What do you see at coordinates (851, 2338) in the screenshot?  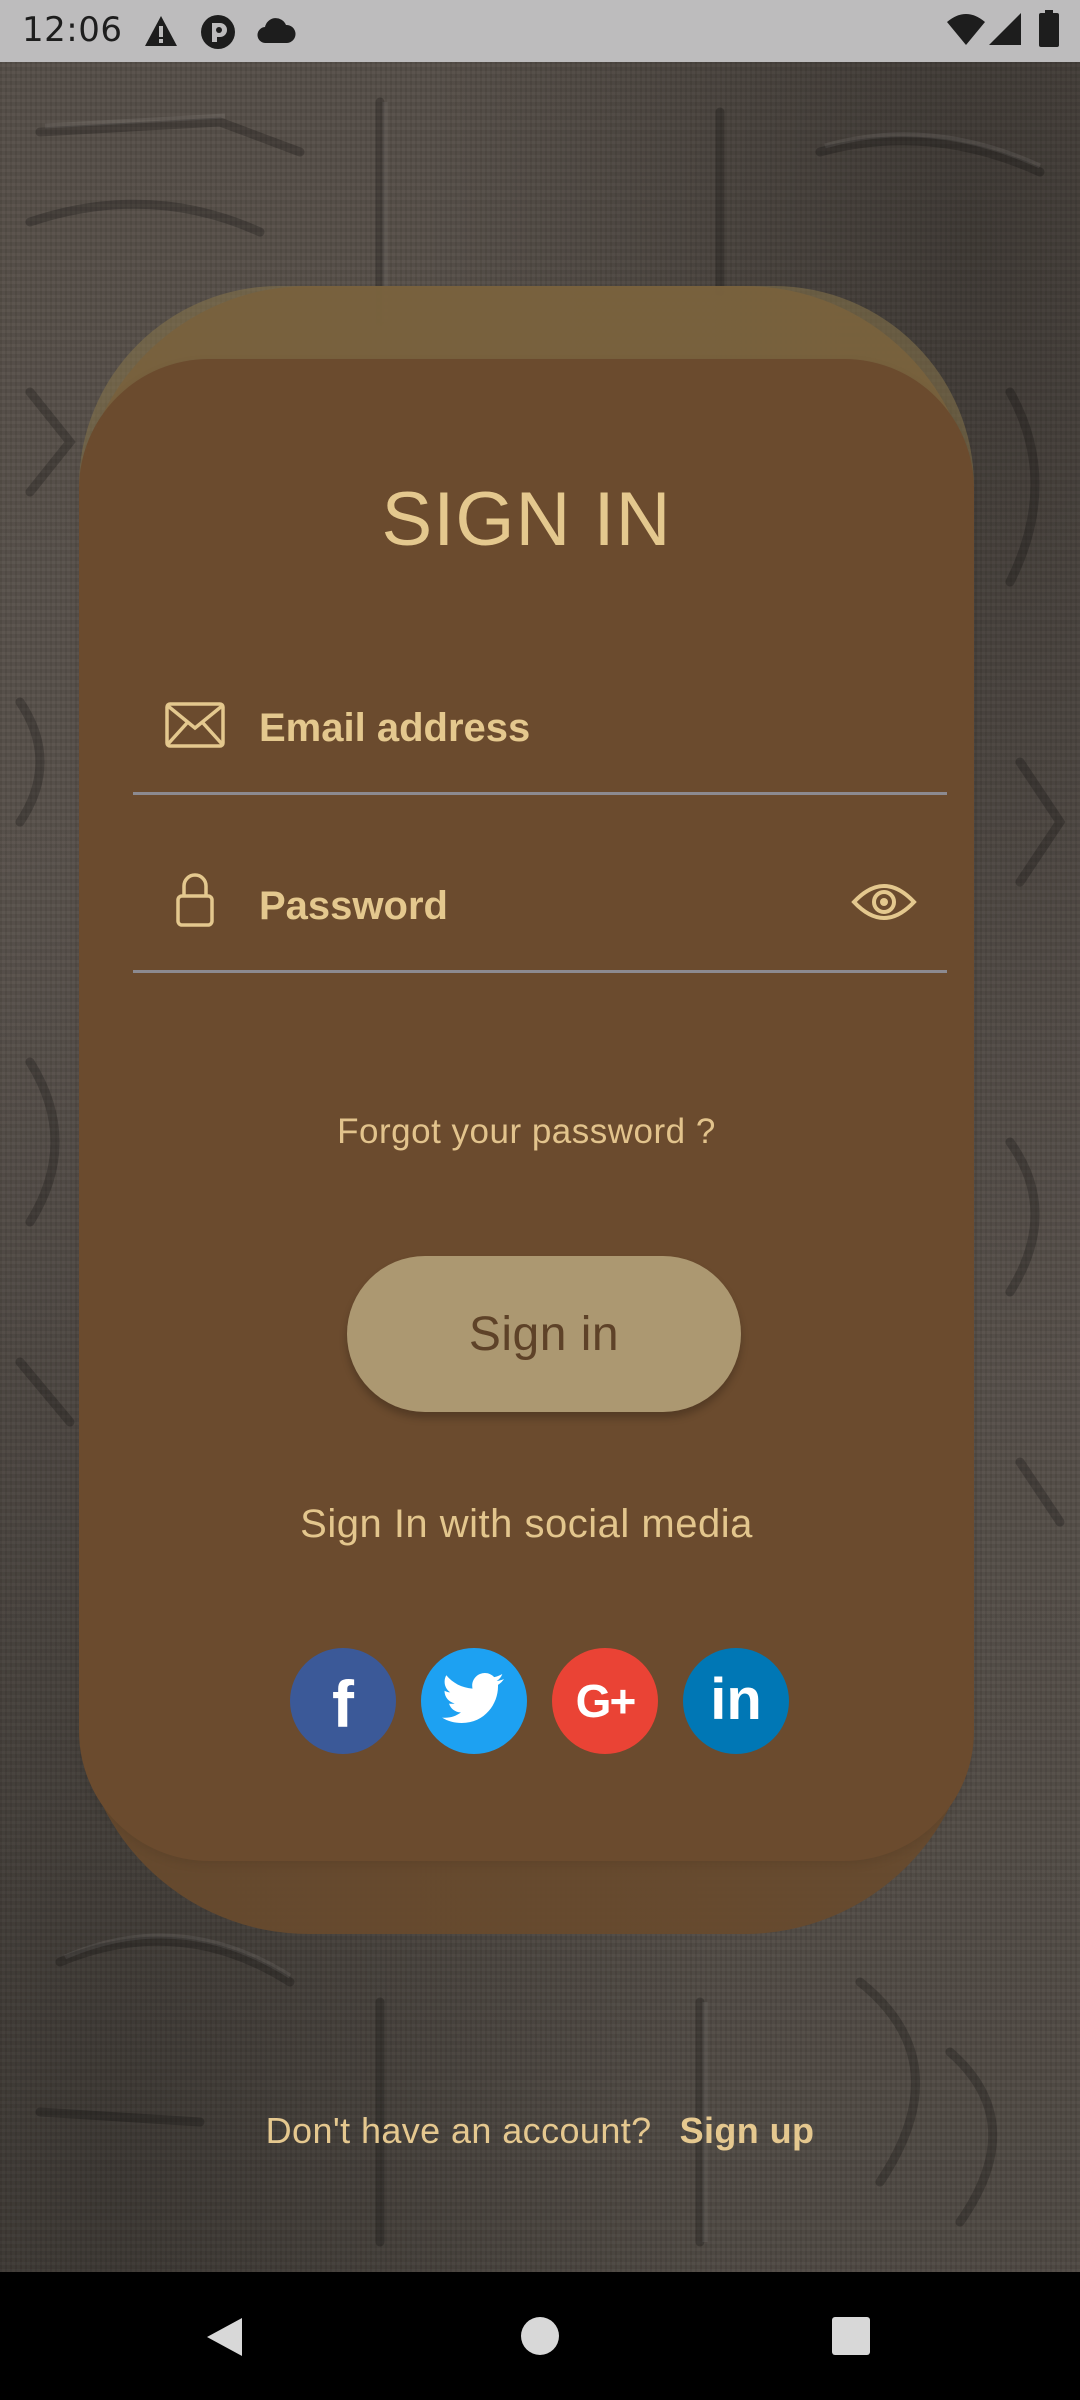 I see `recents-icon` at bounding box center [851, 2338].